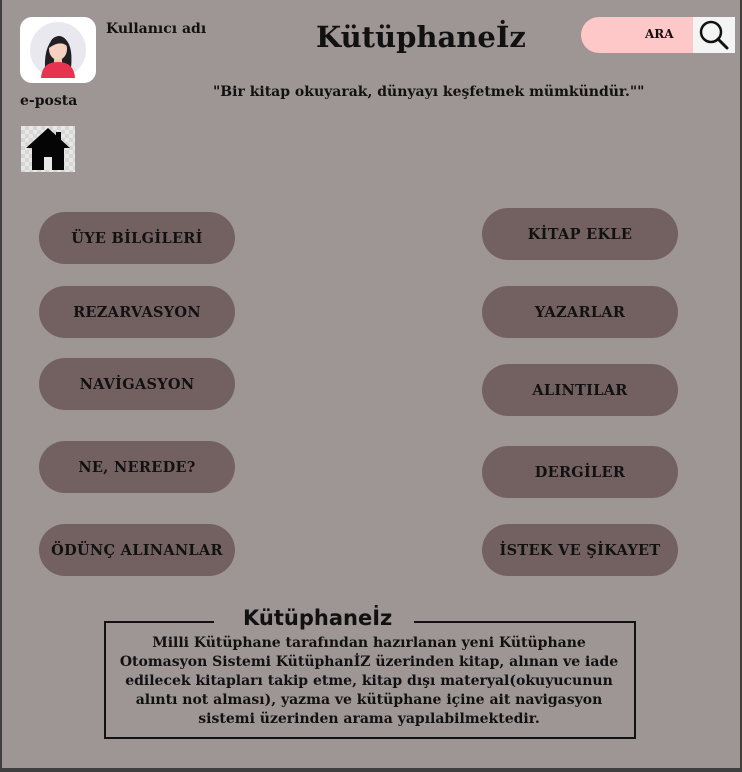 This screenshot has height=772, width=742. Describe the element at coordinates (421, 37) in the screenshot. I see `page-title: Kütüphaneİz` at that location.